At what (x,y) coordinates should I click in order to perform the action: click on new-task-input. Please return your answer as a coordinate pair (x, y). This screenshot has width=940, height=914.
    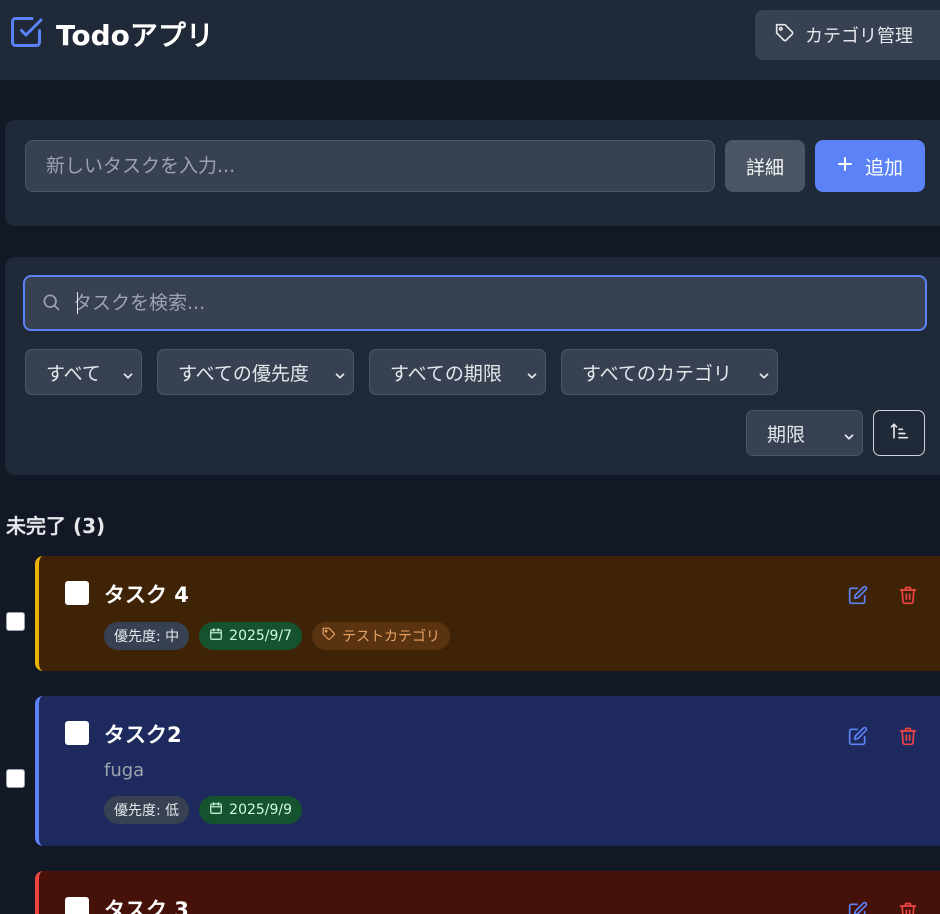
    Looking at the image, I should click on (370, 166).